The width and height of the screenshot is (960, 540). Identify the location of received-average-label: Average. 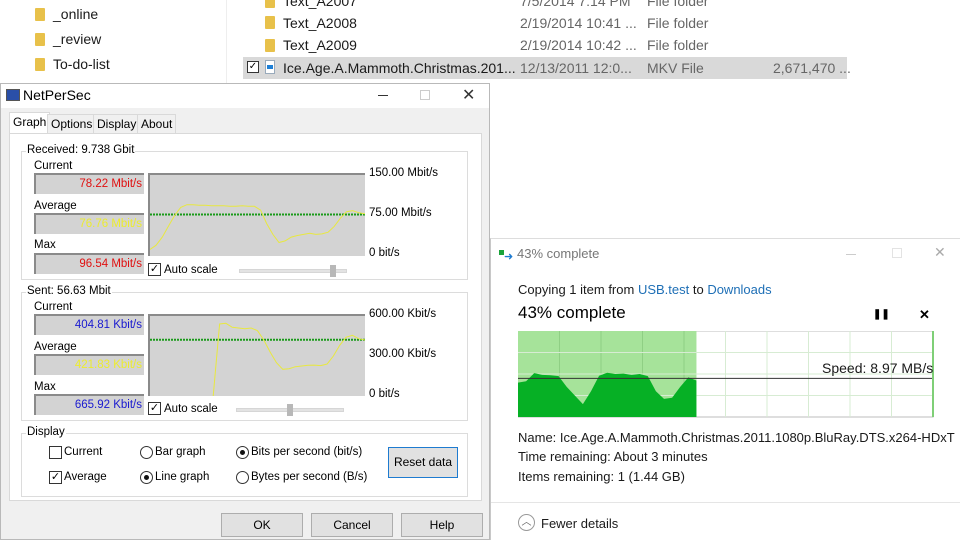
(55, 206).